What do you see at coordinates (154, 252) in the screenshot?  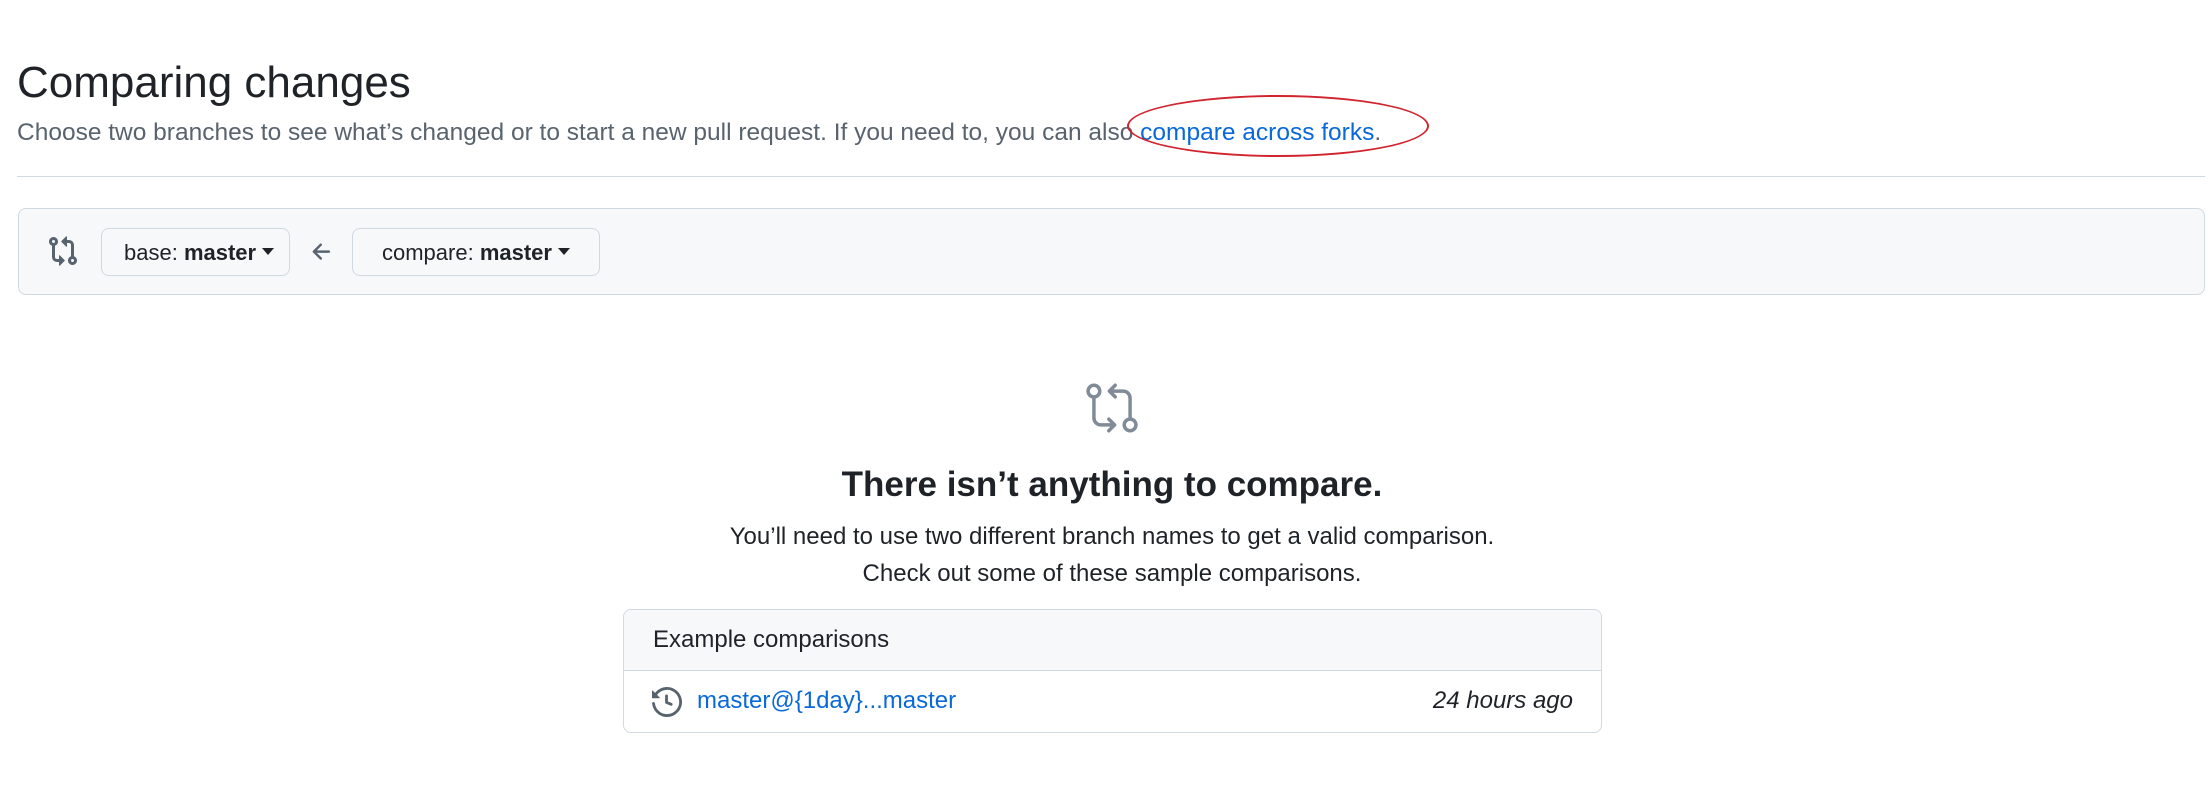 I see `base-prefix: base:` at bounding box center [154, 252].